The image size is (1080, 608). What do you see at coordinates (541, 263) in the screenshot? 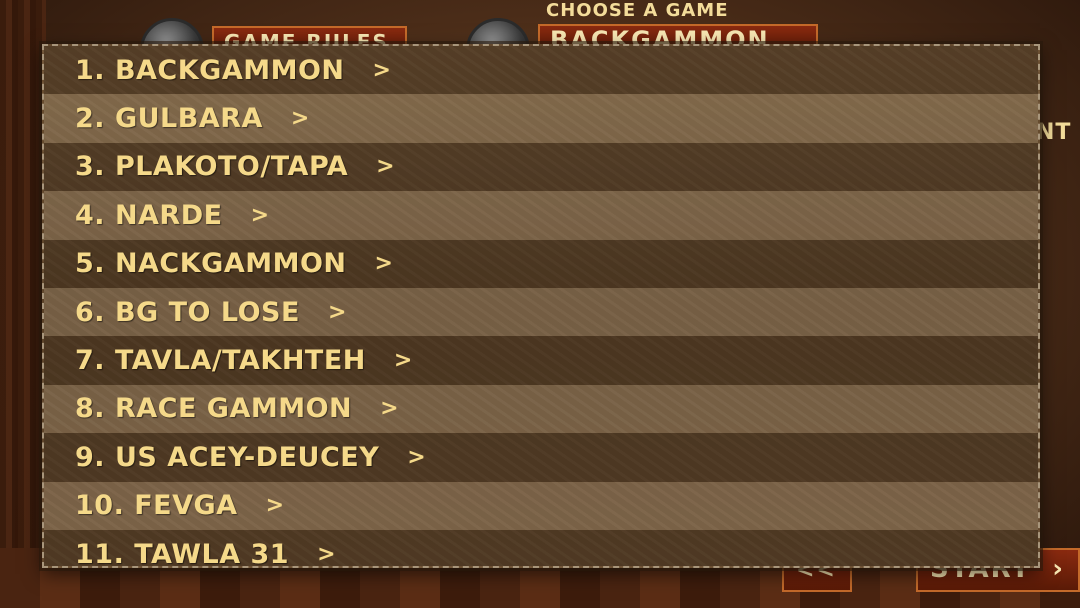
I see `game-option-nackgammon: 5. NACKGAMMON >` at bounding box center [541, 263].